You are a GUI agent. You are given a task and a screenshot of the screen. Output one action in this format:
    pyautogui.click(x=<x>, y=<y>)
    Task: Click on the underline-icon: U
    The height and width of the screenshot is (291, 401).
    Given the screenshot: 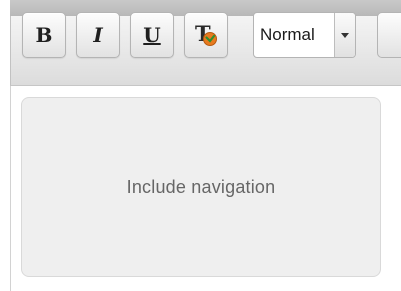 What is the action you would take?
    pyautogui.click(x=152, y=35)
    